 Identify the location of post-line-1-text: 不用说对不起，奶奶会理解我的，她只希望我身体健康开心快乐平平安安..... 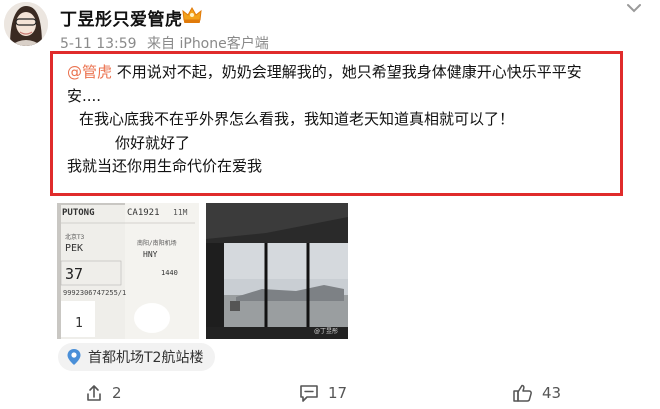
(324, 84).